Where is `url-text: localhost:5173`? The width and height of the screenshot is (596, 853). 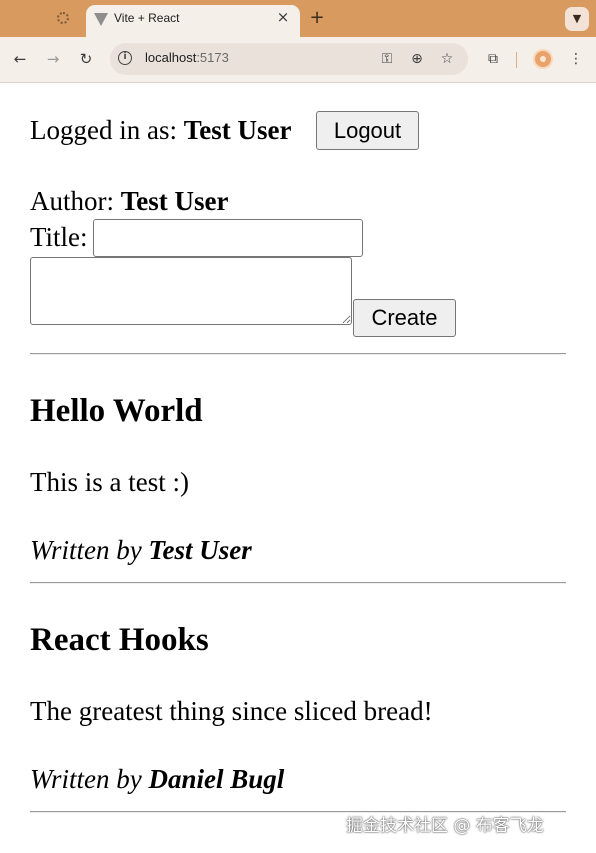
url-text: localhost:5173 is located at coordinates (187, 57).